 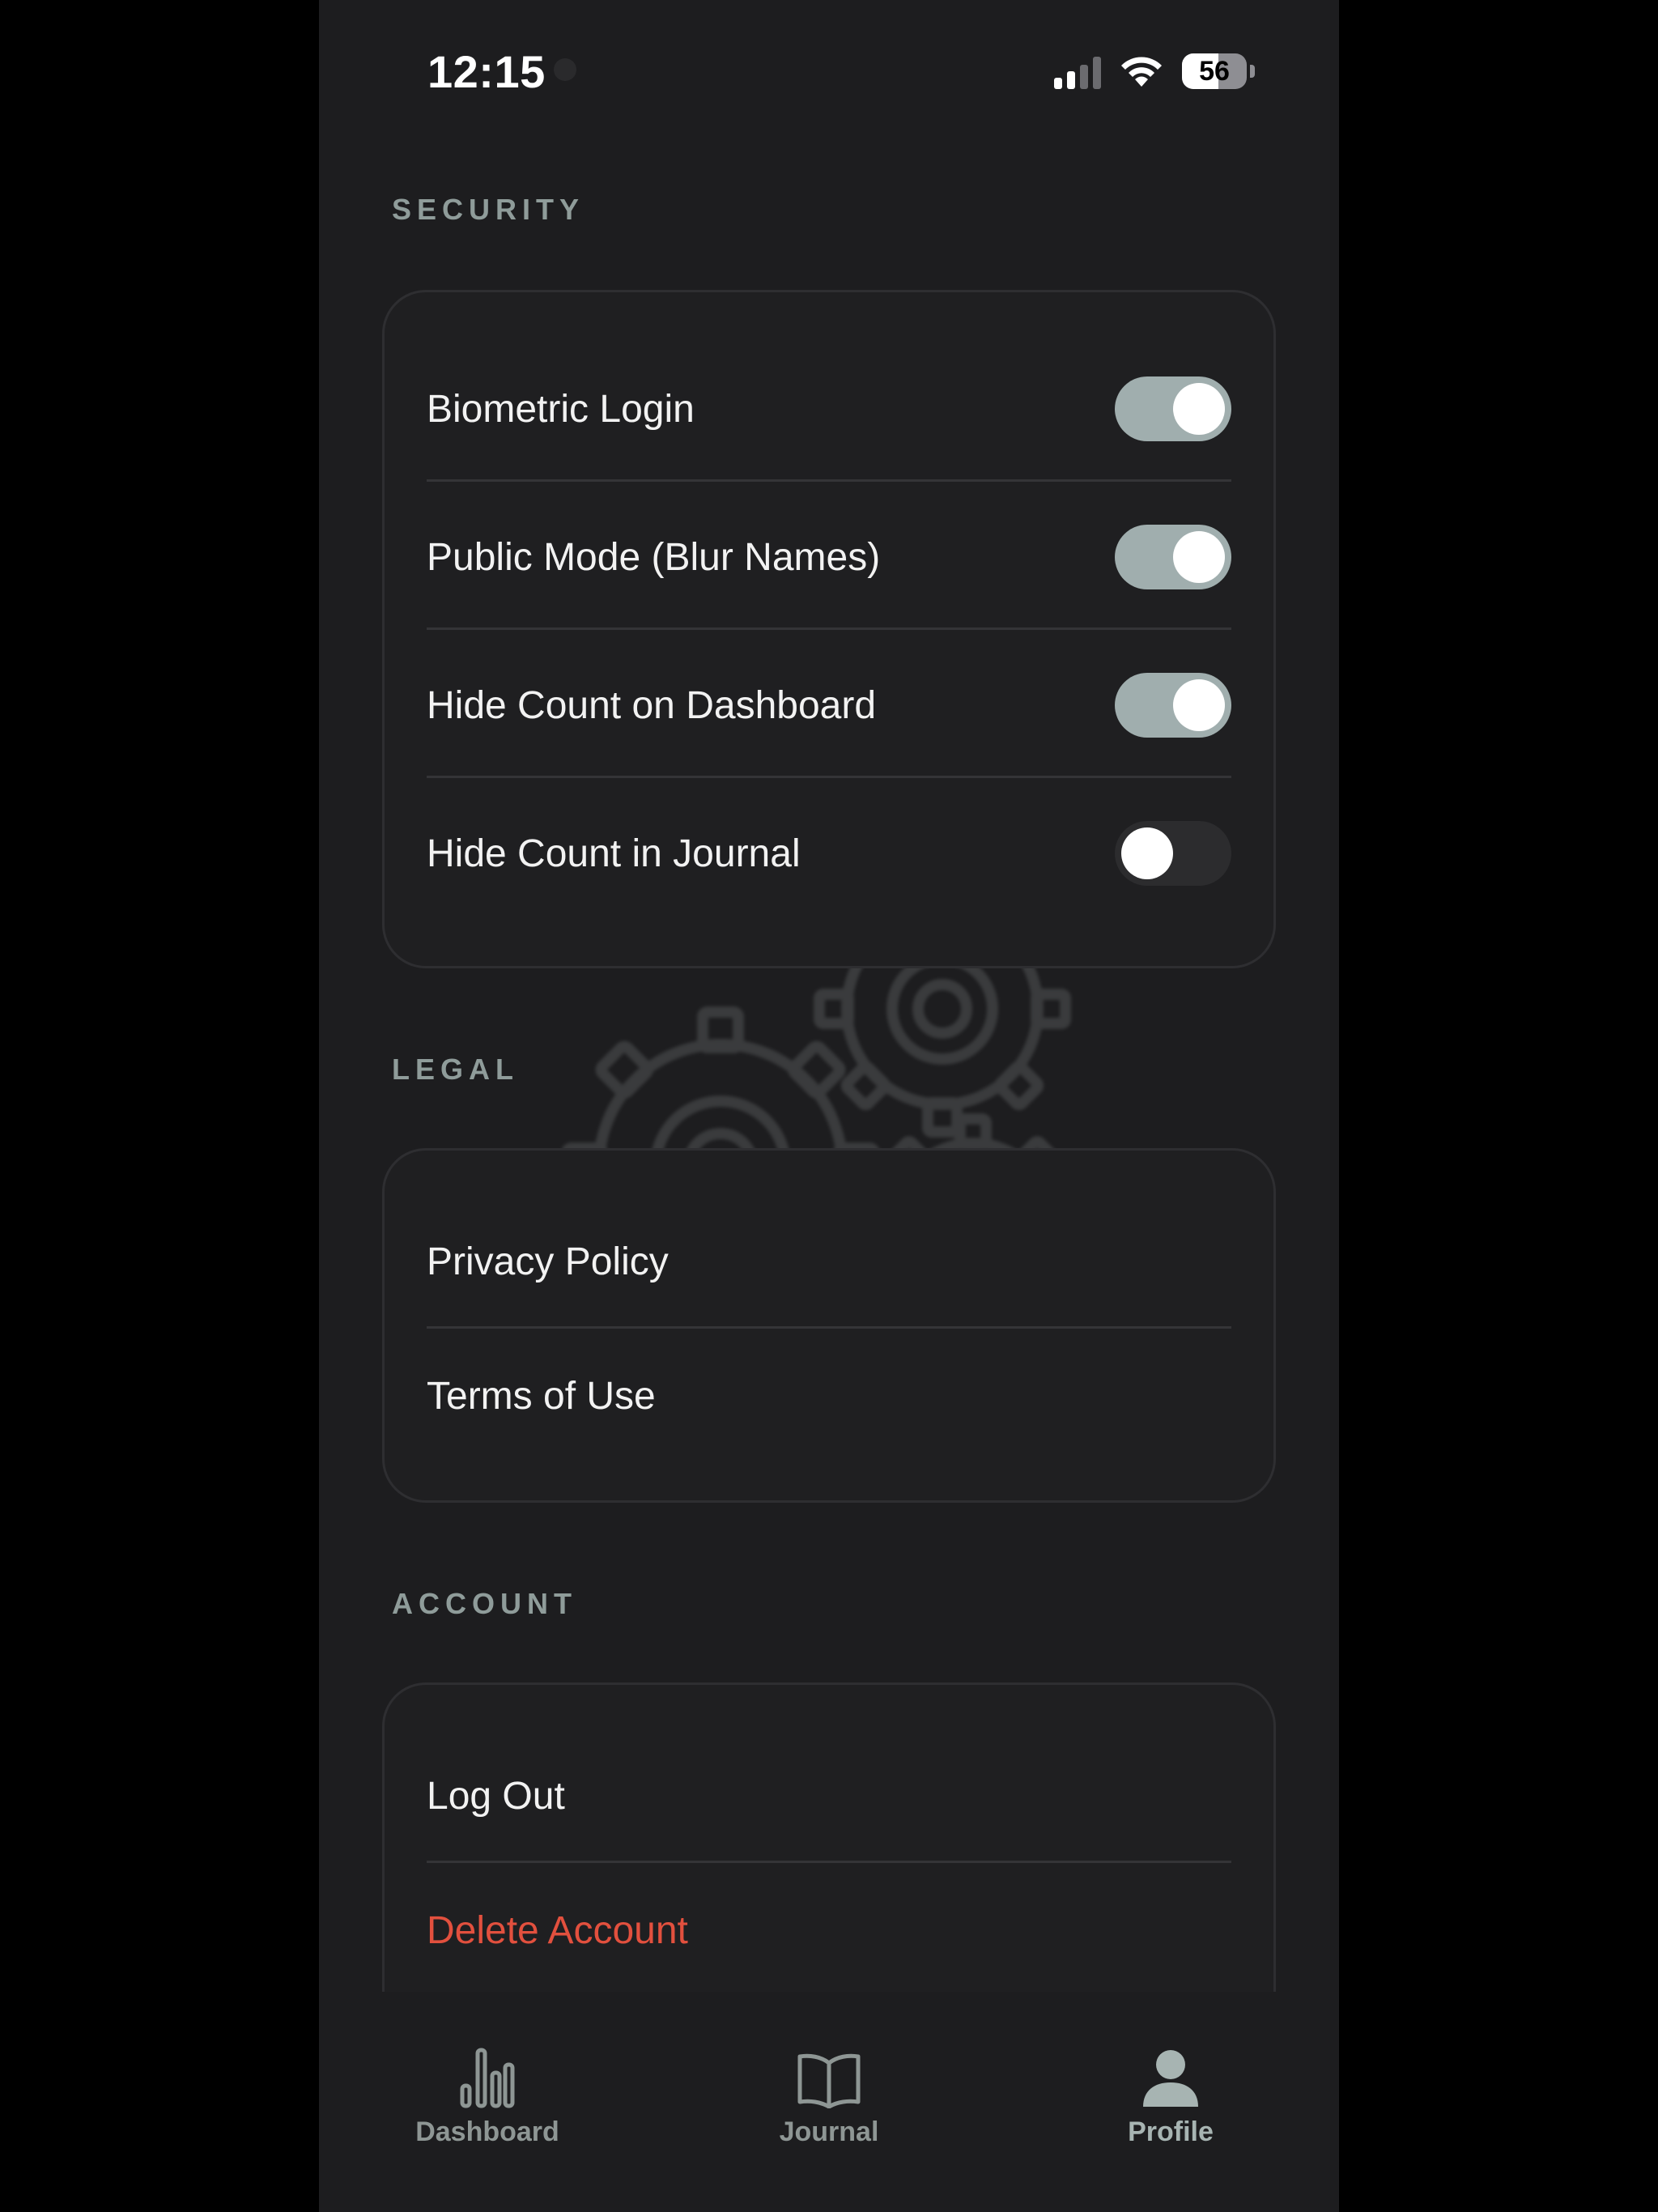 What do you see at coordinates (1171, 2132) in the screenshot?
I see `tab-label: Profile` at bounding box center [1171, 2132].